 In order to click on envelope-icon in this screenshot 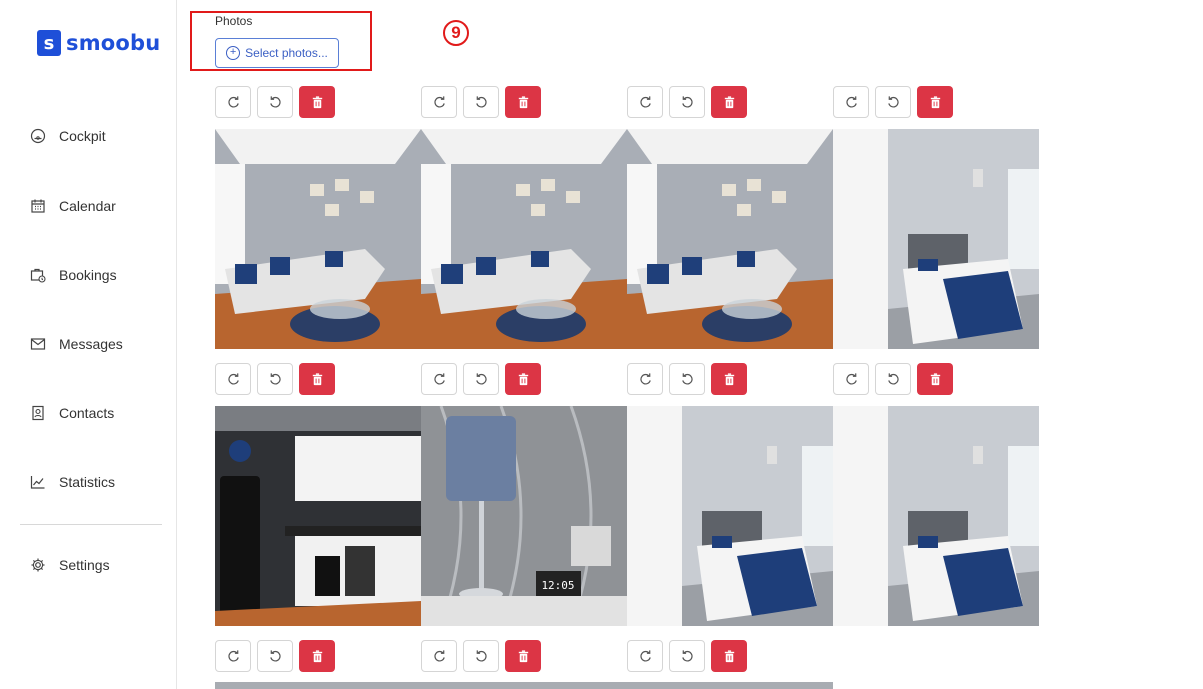, I will do `click(38, 344)`.